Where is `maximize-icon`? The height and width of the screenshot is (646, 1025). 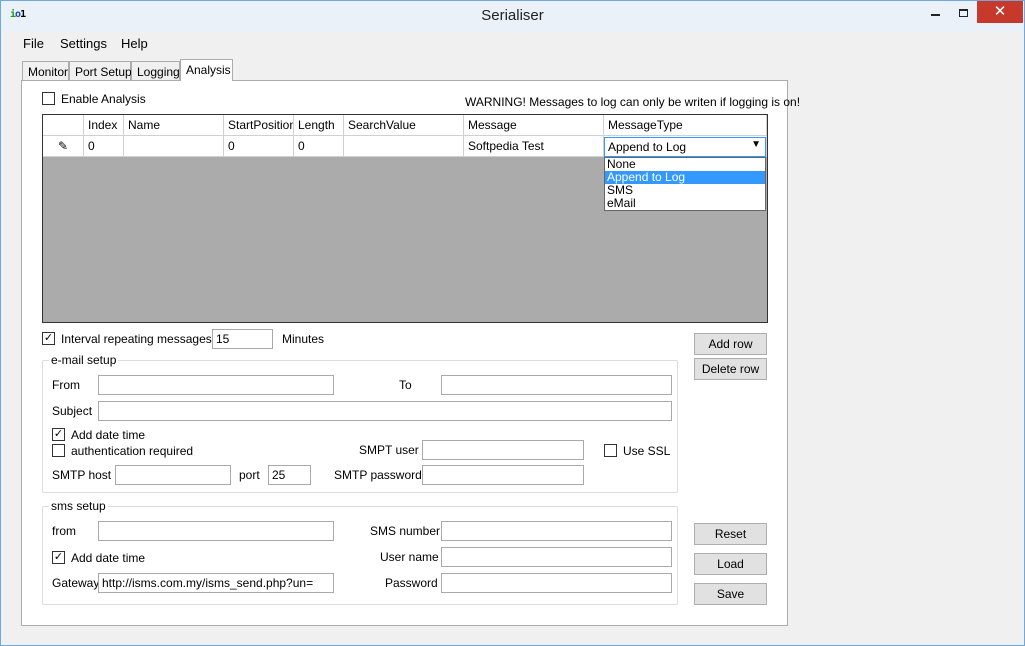 maximize-icon is located at coordinates (963, 12).